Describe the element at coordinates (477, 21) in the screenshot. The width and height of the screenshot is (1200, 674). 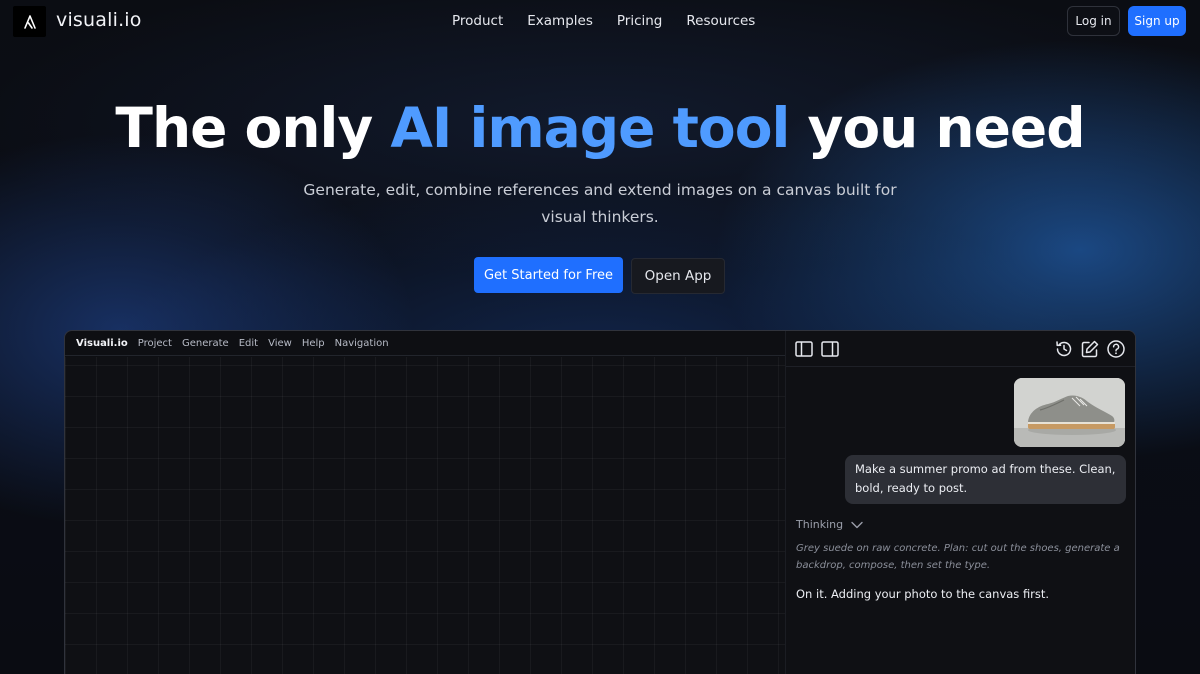
I see `nav-link-product: Product` at that location.